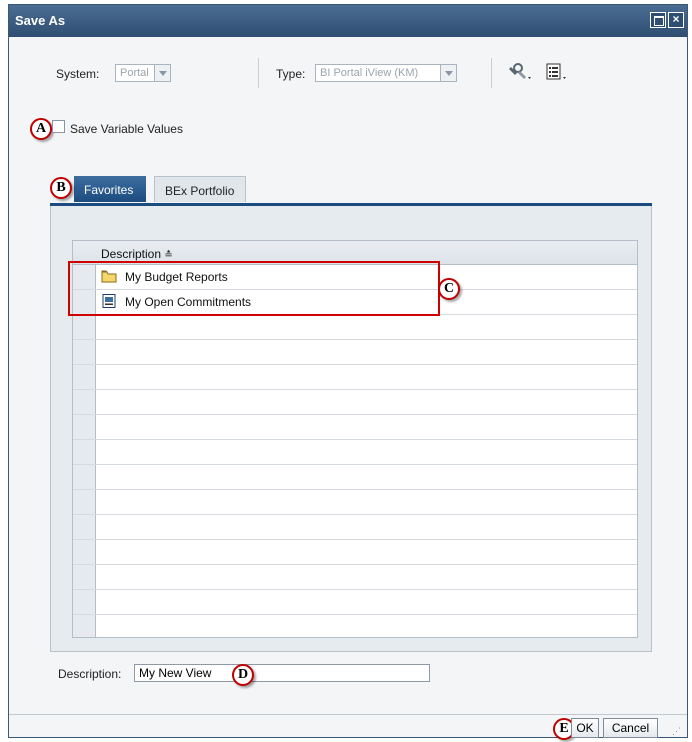 The width and height of the screenshot is (692, 742). Describe the element at coordinates (676, 20) in the screenshot. I see `close-icon: ×` at that location.